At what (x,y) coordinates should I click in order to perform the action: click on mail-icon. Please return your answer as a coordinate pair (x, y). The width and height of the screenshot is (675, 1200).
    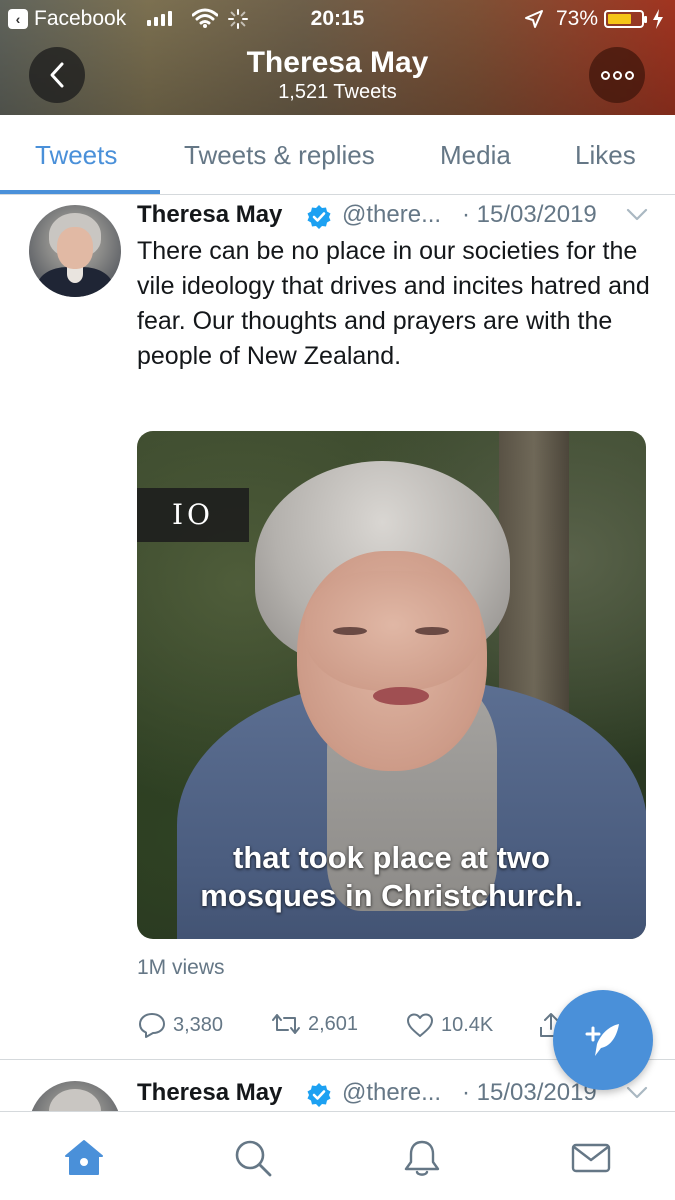
    Looking at the image, I should click on (591, 1158).